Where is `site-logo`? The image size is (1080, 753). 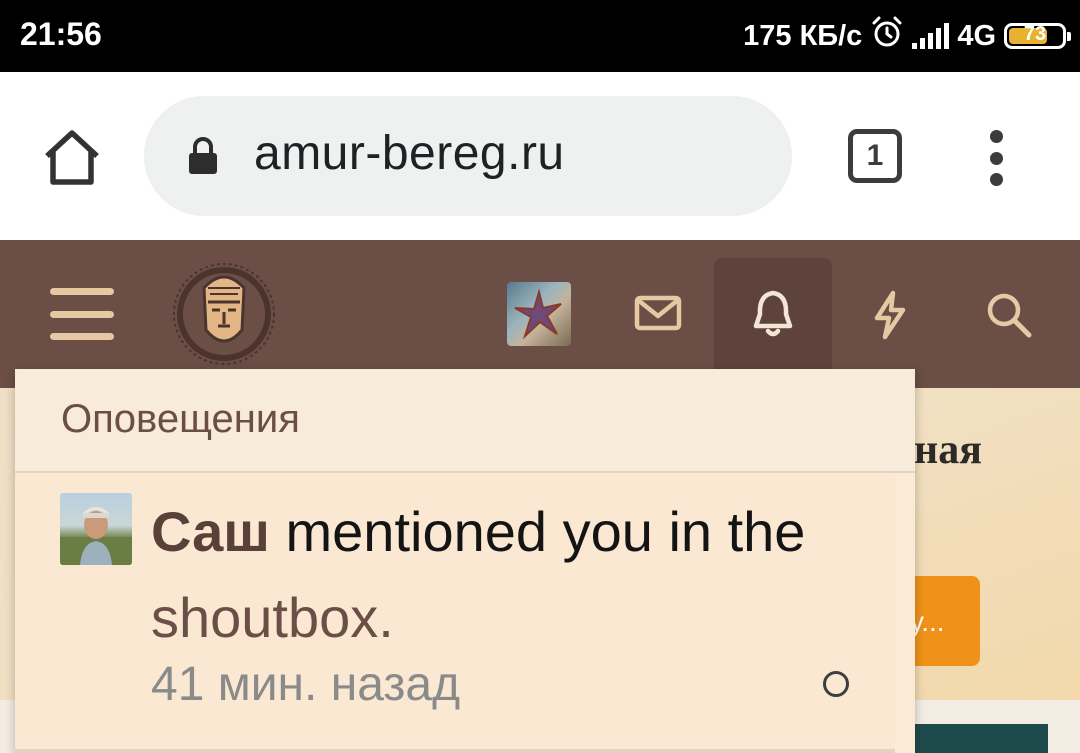
site-logo is located at coordinates (224, 316).